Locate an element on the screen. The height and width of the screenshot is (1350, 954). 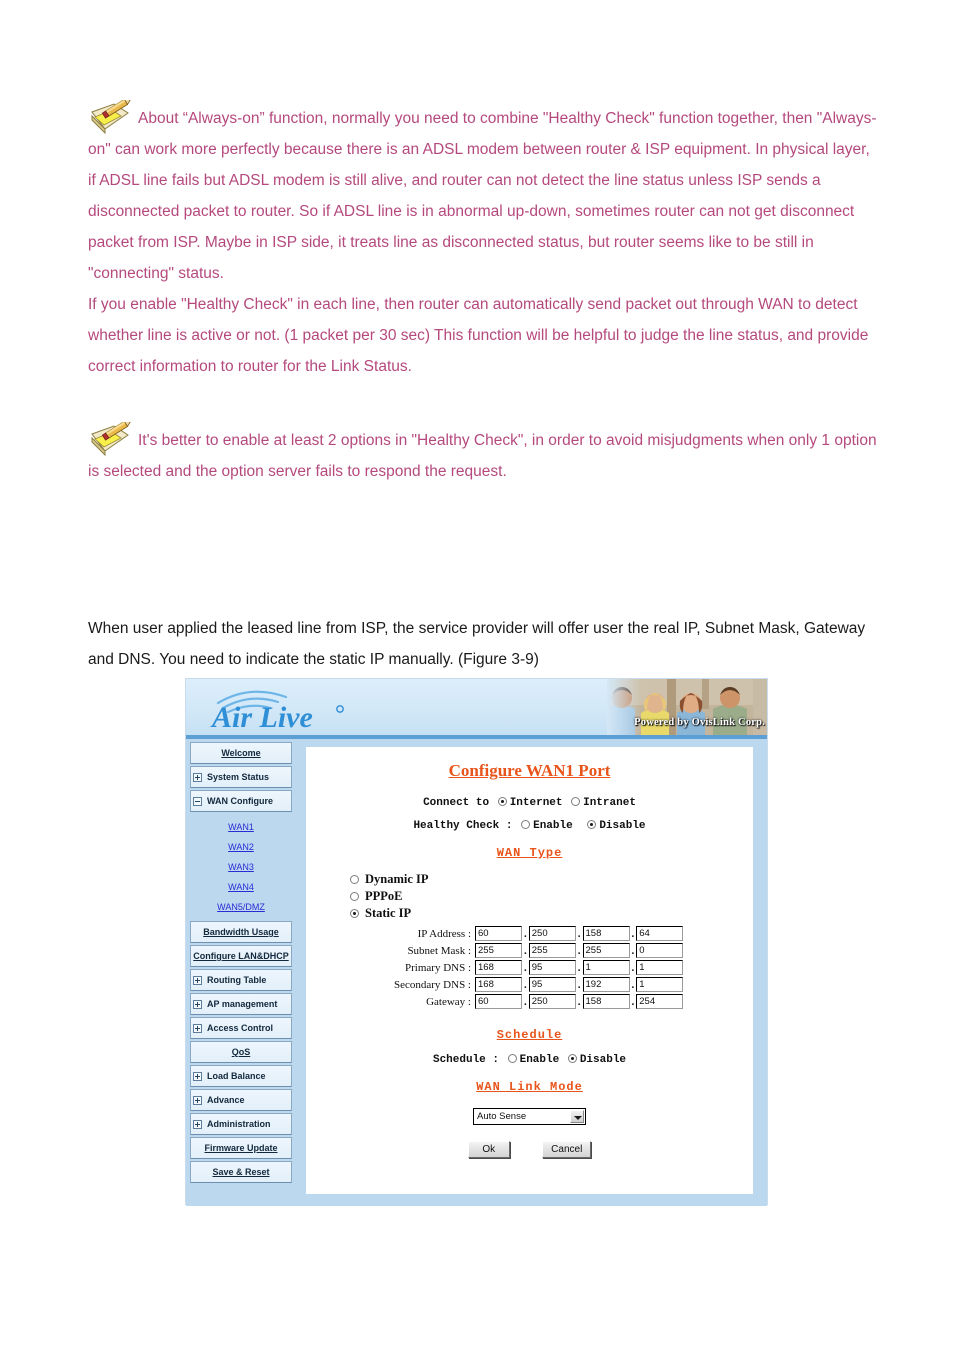
sidebar-item-load-balance: Load Balance is located at coordinates (241, 1076).